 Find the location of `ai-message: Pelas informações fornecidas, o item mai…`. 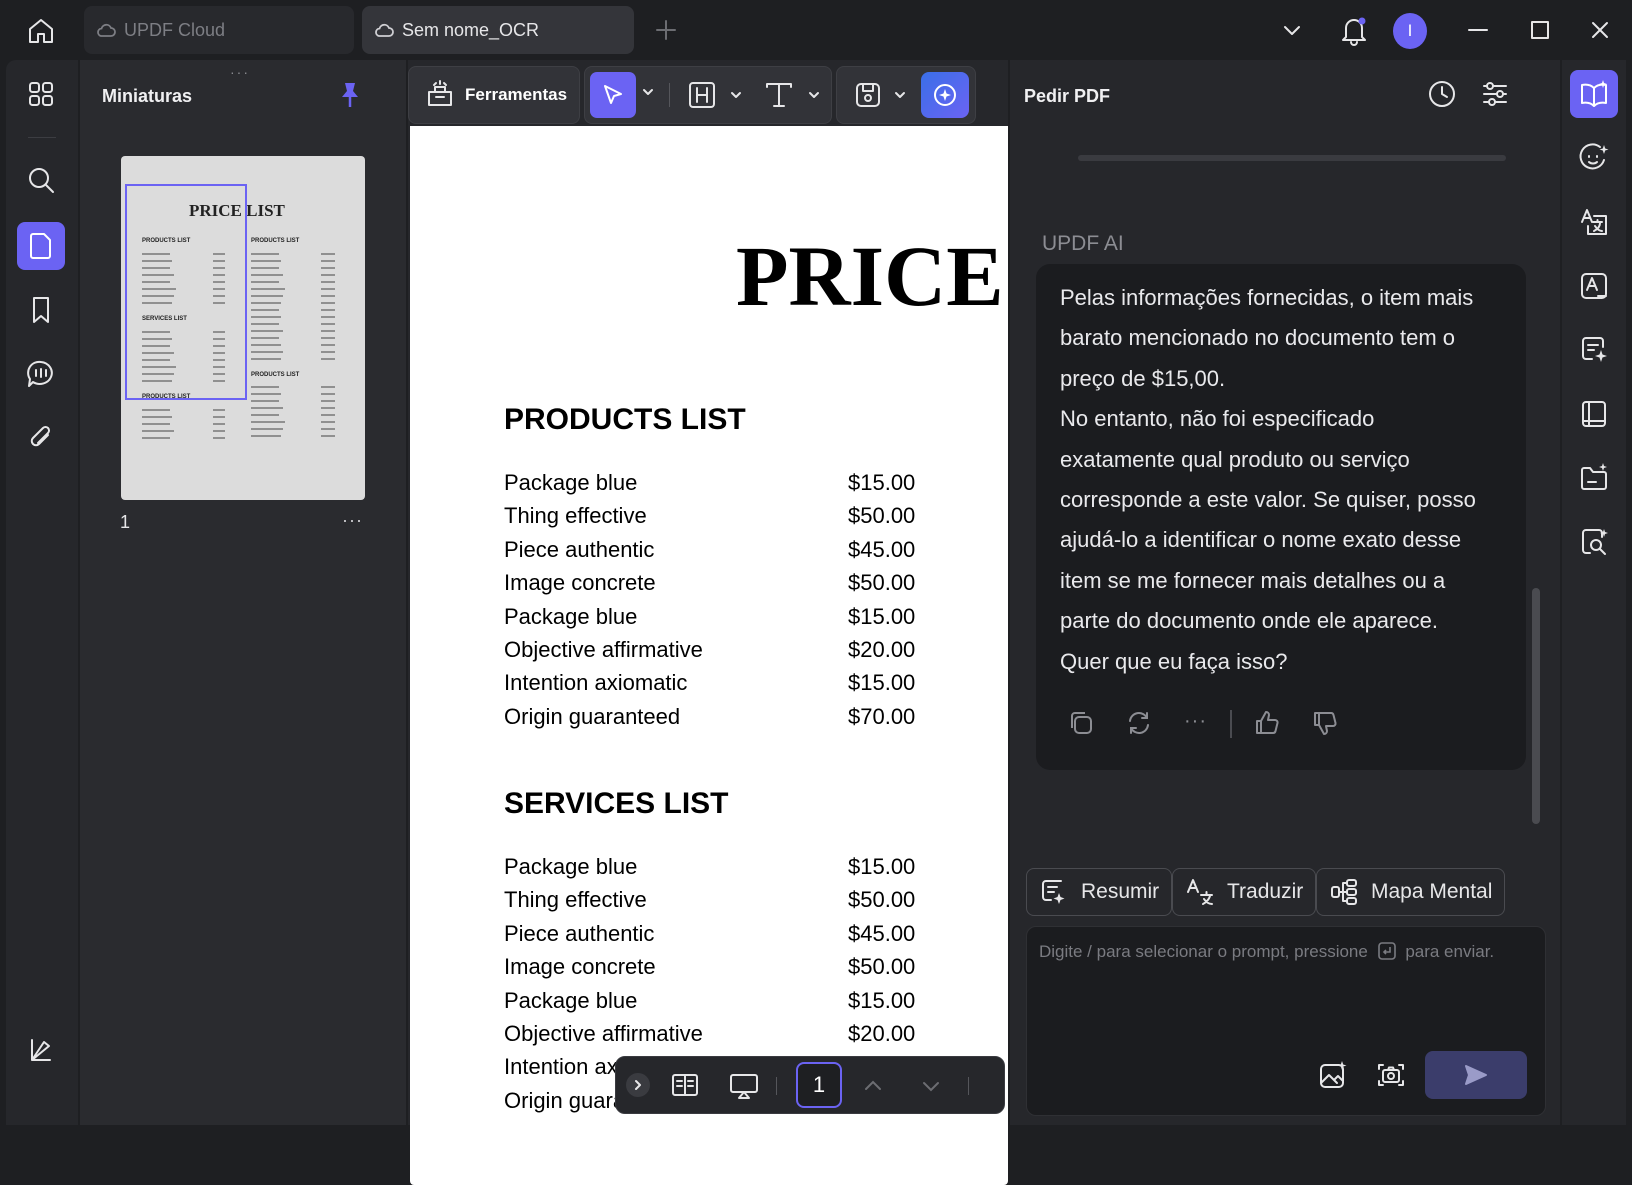

ai-message: Pelas informações fornecidas, o item mai… is located at coordinates (1281, 517).